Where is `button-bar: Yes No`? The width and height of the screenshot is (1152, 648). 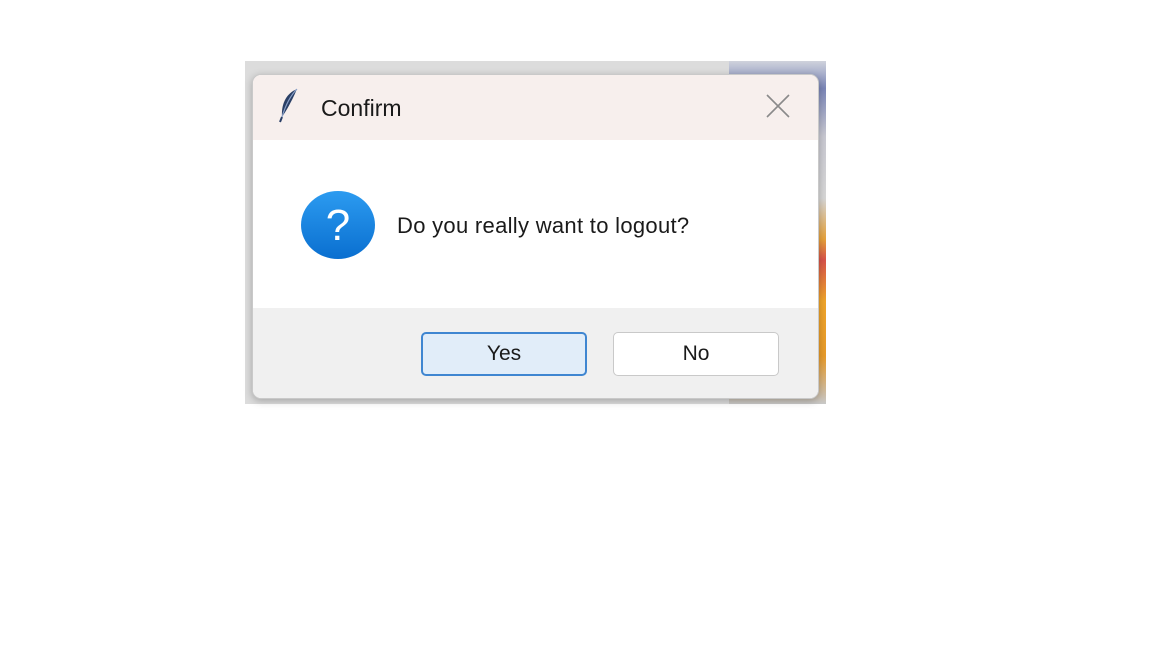
button-bar: Yes No is located at coordinates (535, 353).